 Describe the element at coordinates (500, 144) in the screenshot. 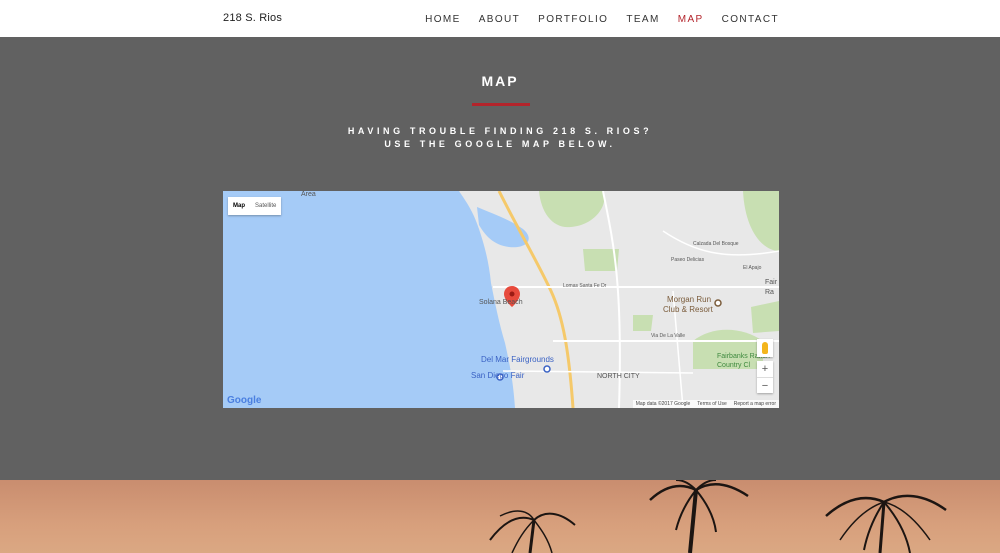

I see `subtitle-line-2: USE THE GOOGLE MAP BELOW.` at that location.